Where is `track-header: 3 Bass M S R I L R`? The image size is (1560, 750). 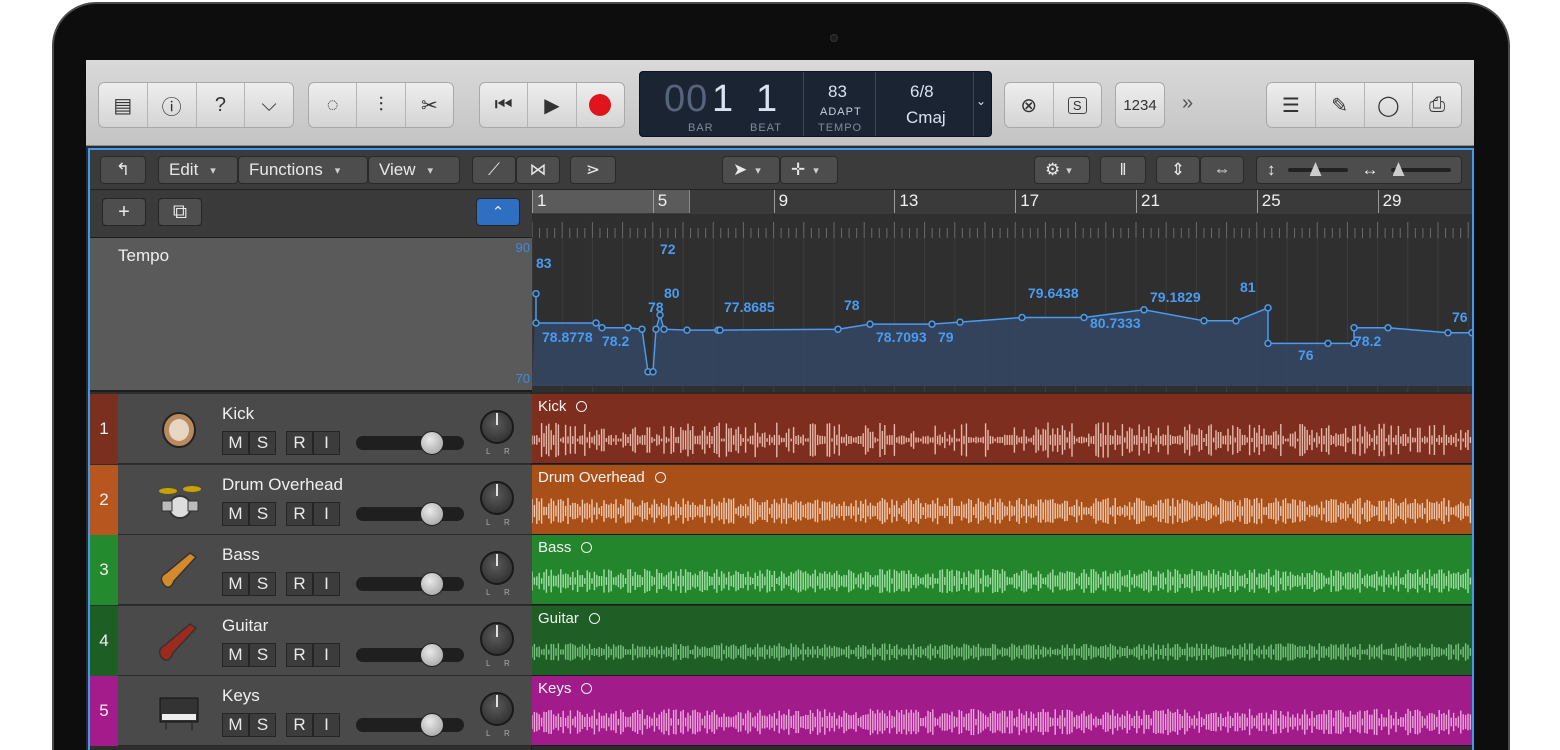 track-header: 3 Bass M S R I L R is located at coordinates (311, 570).